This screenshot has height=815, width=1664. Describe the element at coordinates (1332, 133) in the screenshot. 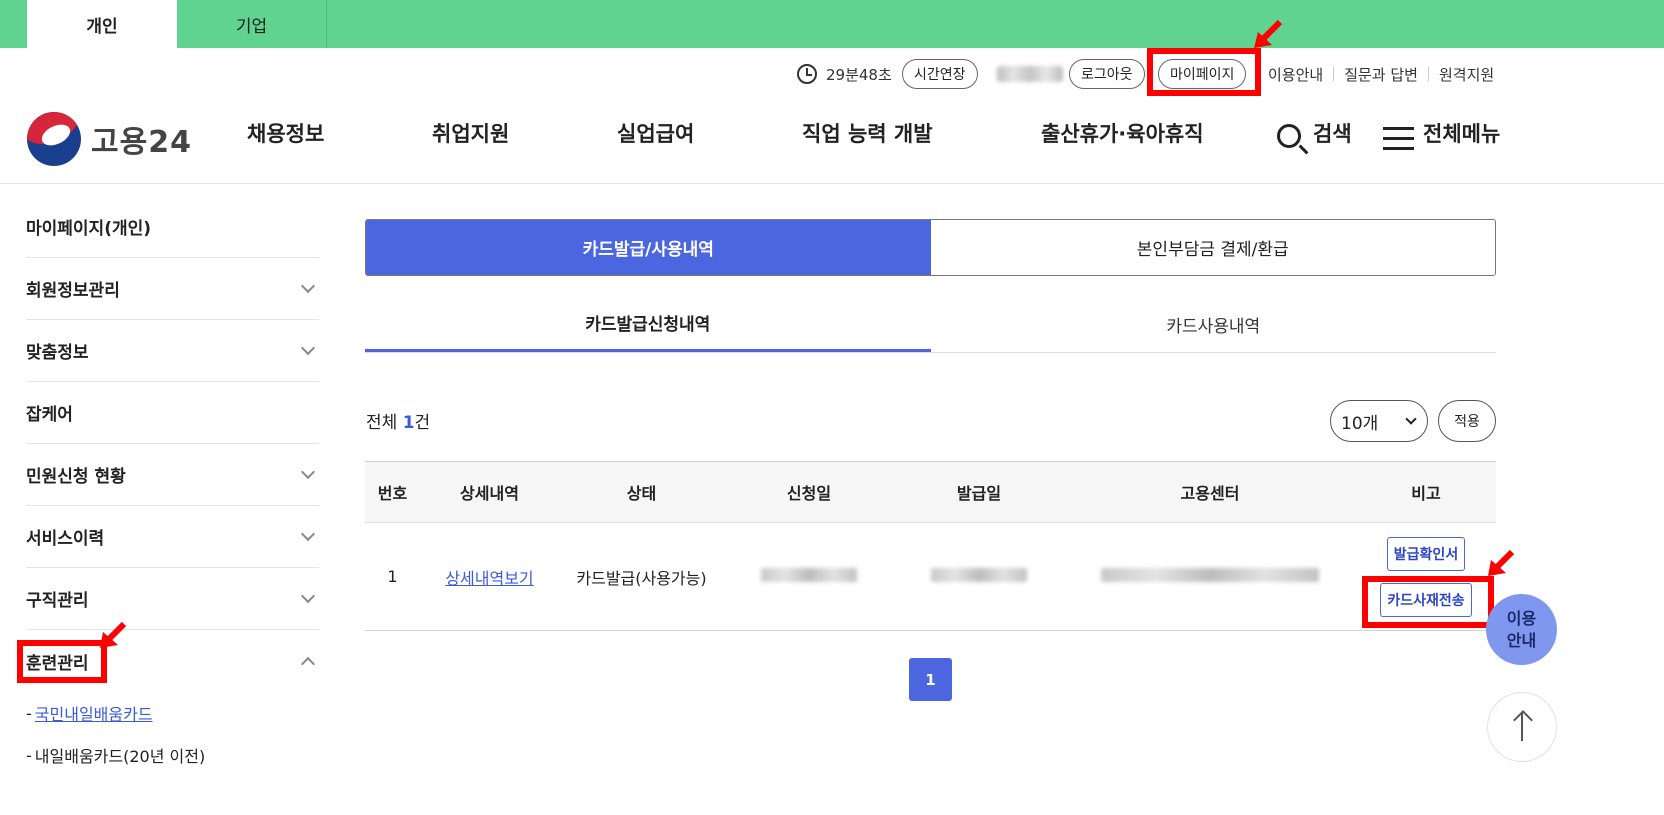

I see `search-button: 검색` at that location.